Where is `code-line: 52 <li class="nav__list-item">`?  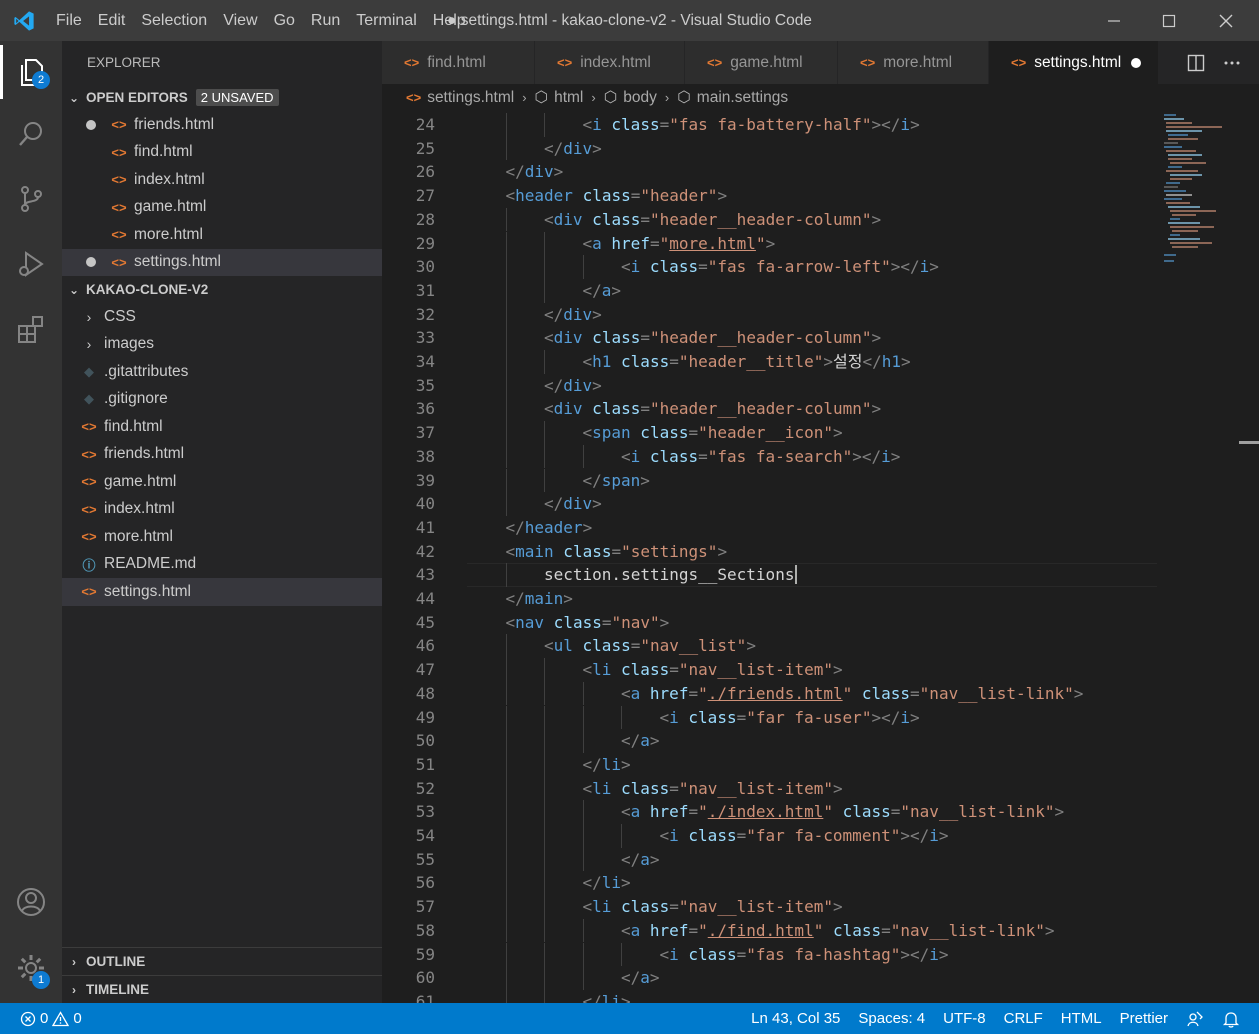 code-line: 52 <li class="nav__list-item"> is located at coordinates (812, 788).